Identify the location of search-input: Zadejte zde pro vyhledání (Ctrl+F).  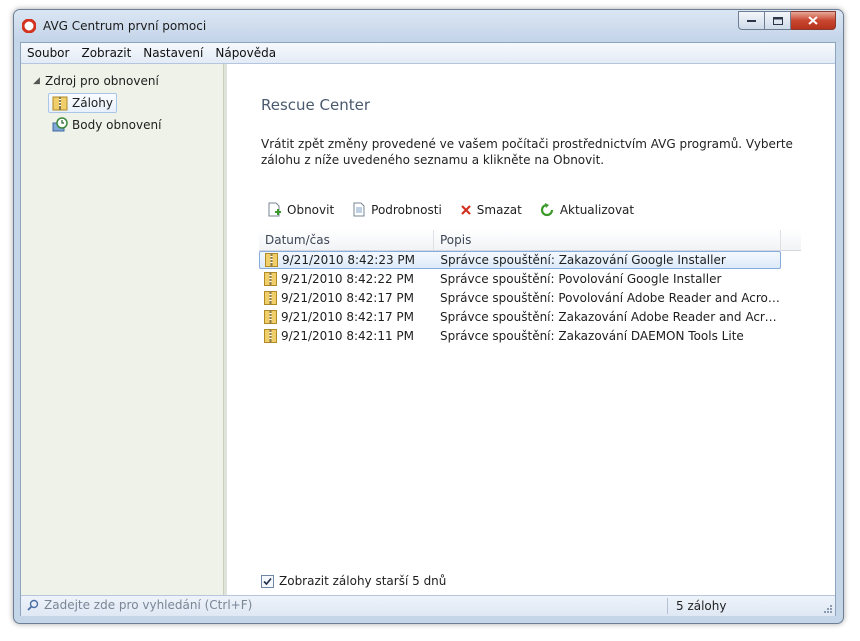
(148, 605).